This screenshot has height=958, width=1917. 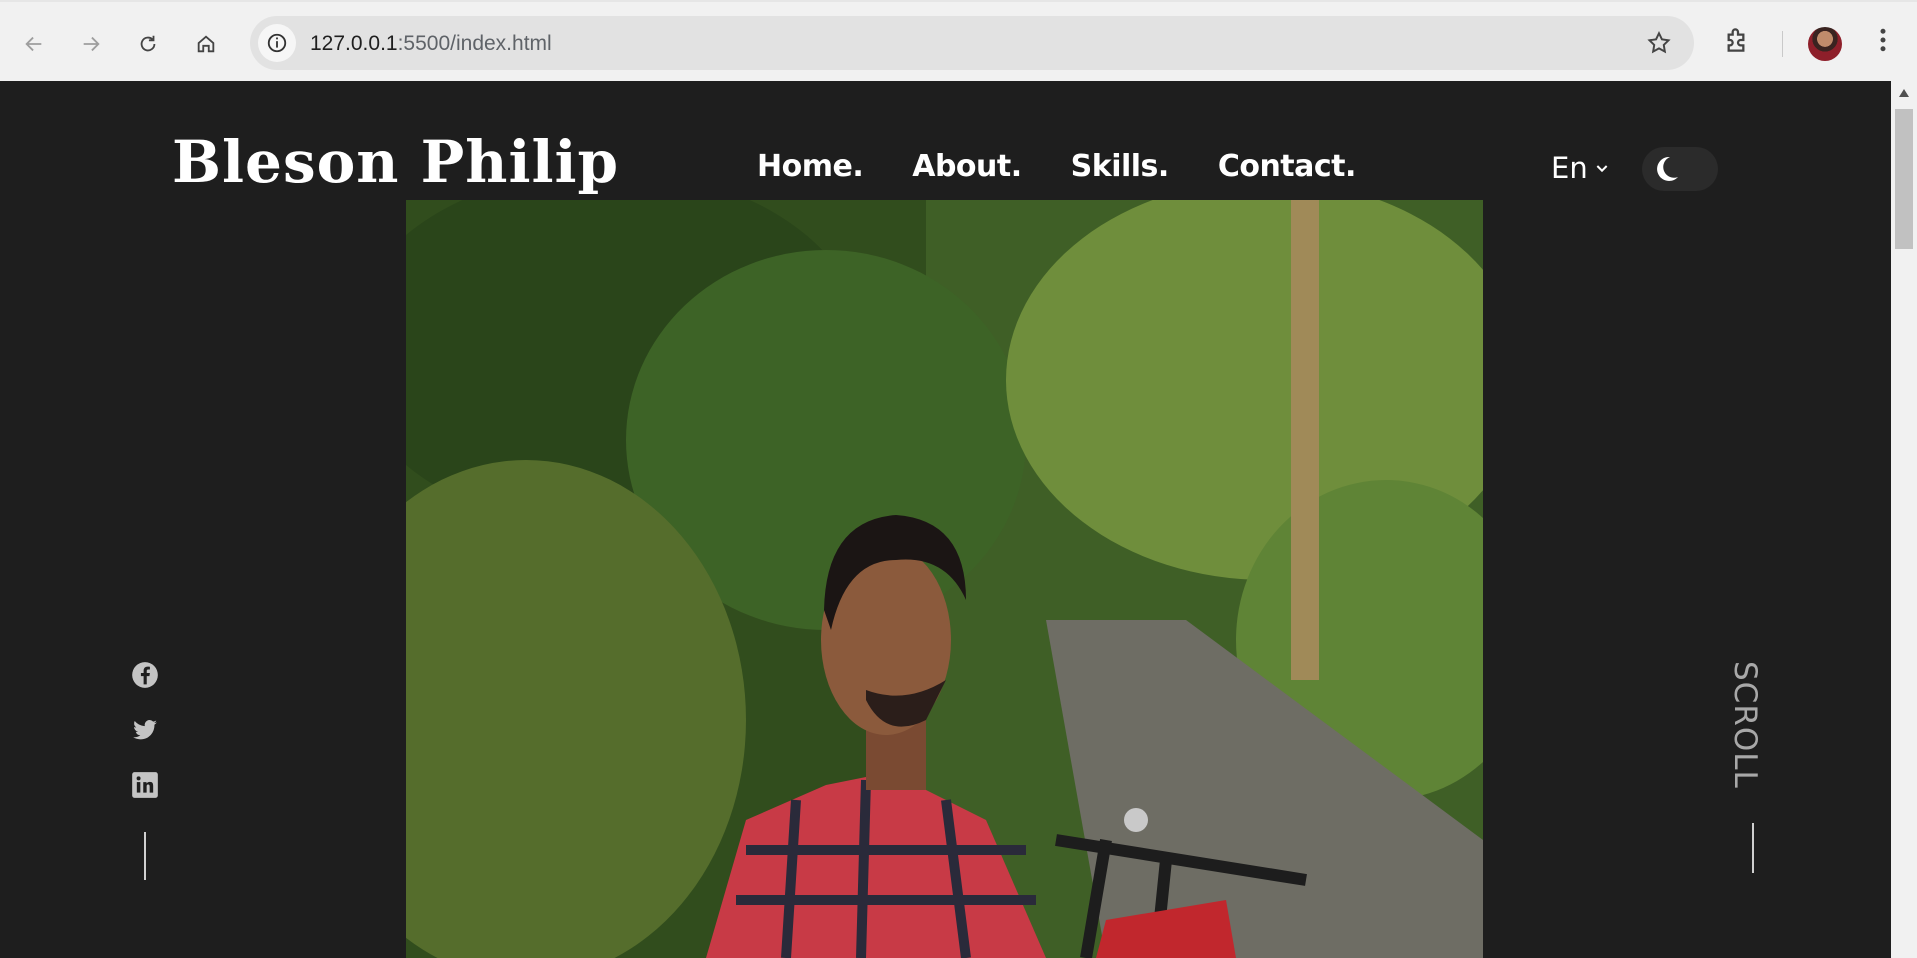 I want to click on language-selector: En, so click(x=1580, y=168).